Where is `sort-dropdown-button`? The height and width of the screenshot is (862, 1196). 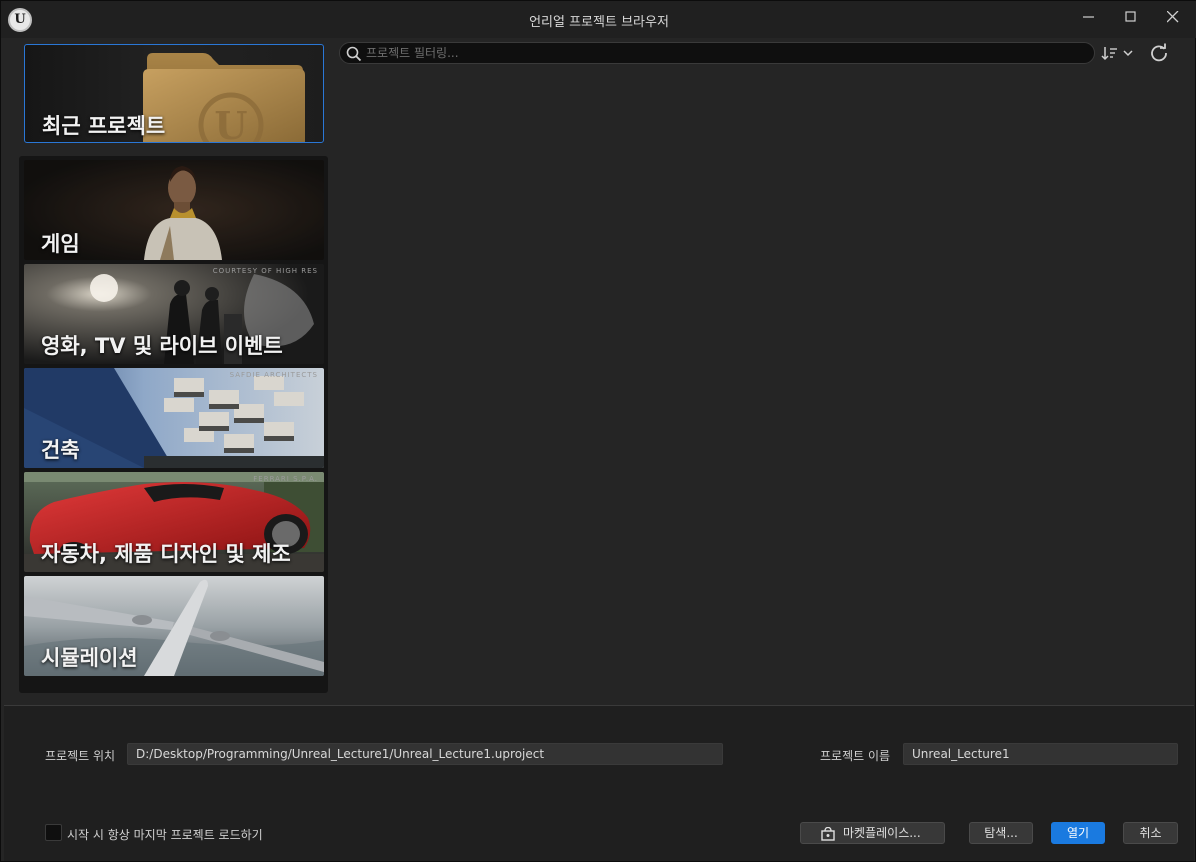
sort-dropdown-button is located at coordinates (1118, 53).